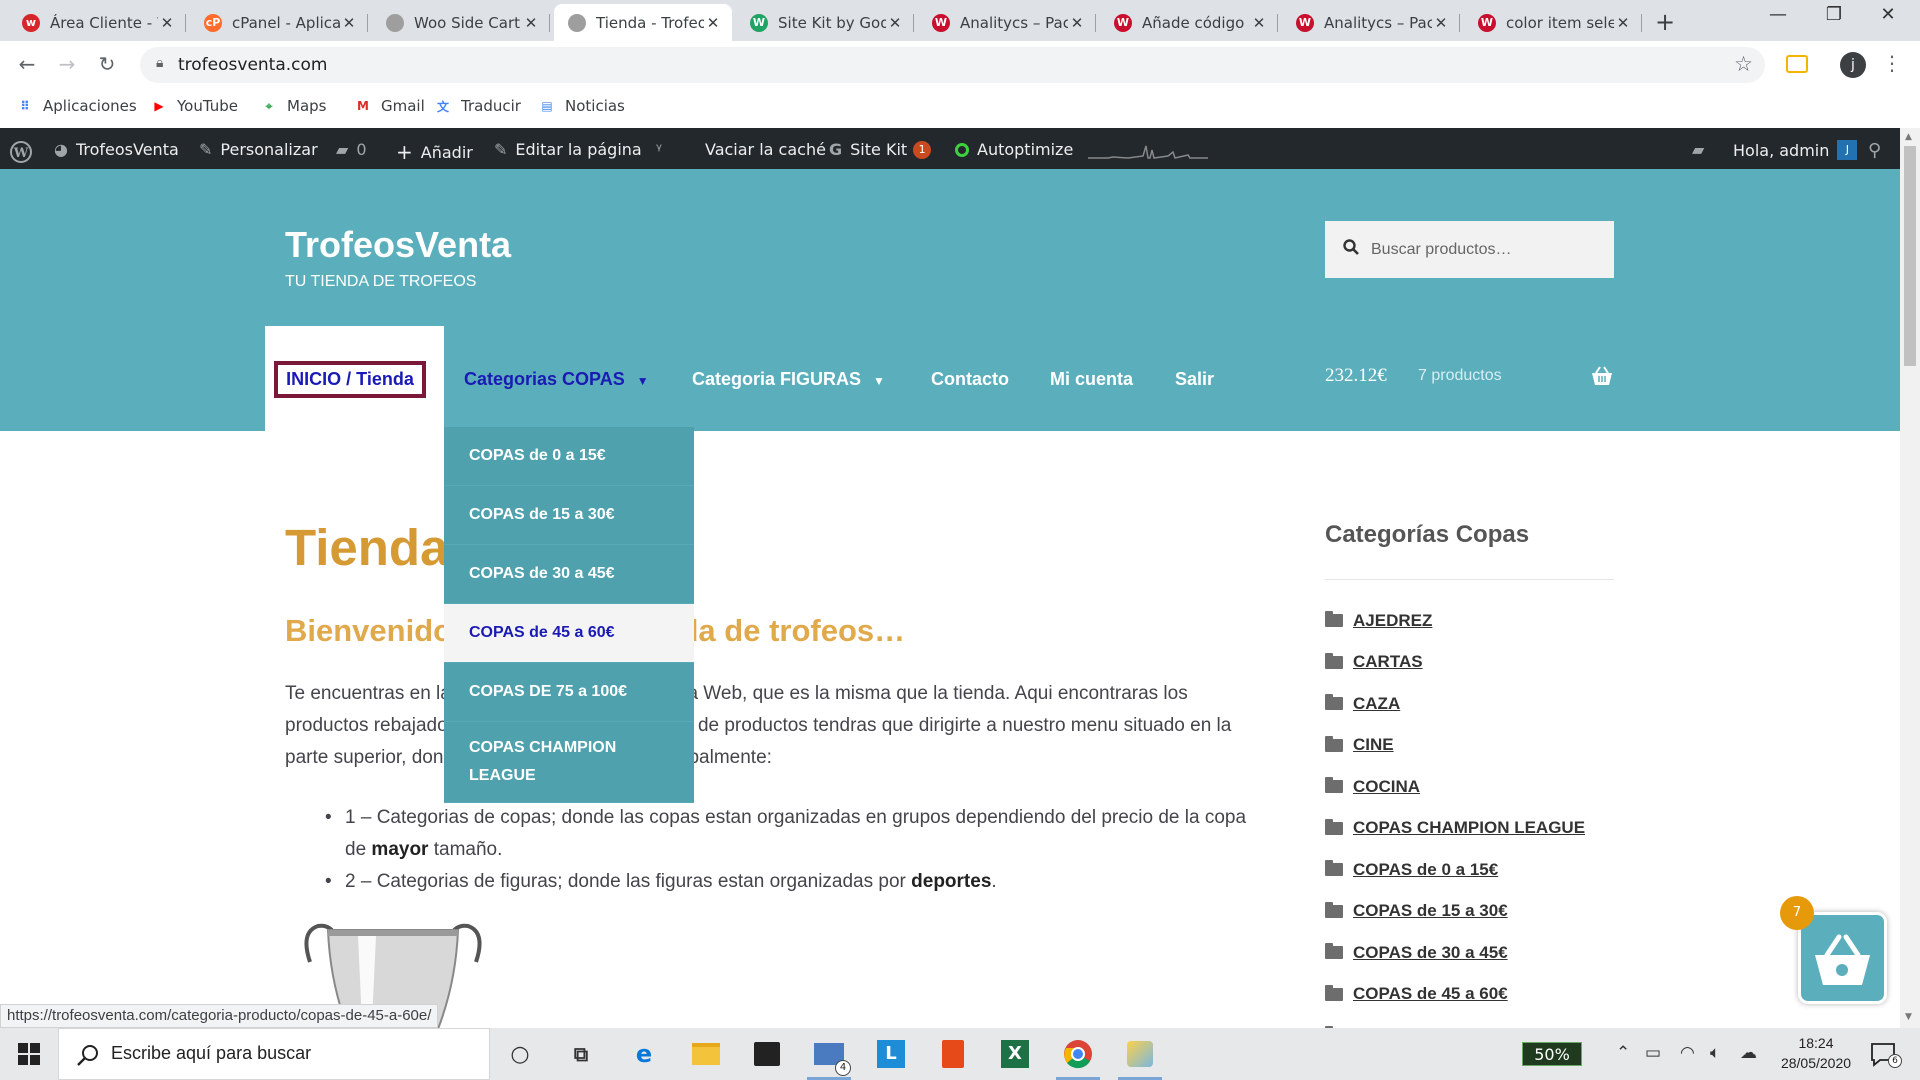  Describe the element at coordinates (76, 106) in the screenshot. I see `bookmark-item: ⠿ Aplicaciones` at that location.